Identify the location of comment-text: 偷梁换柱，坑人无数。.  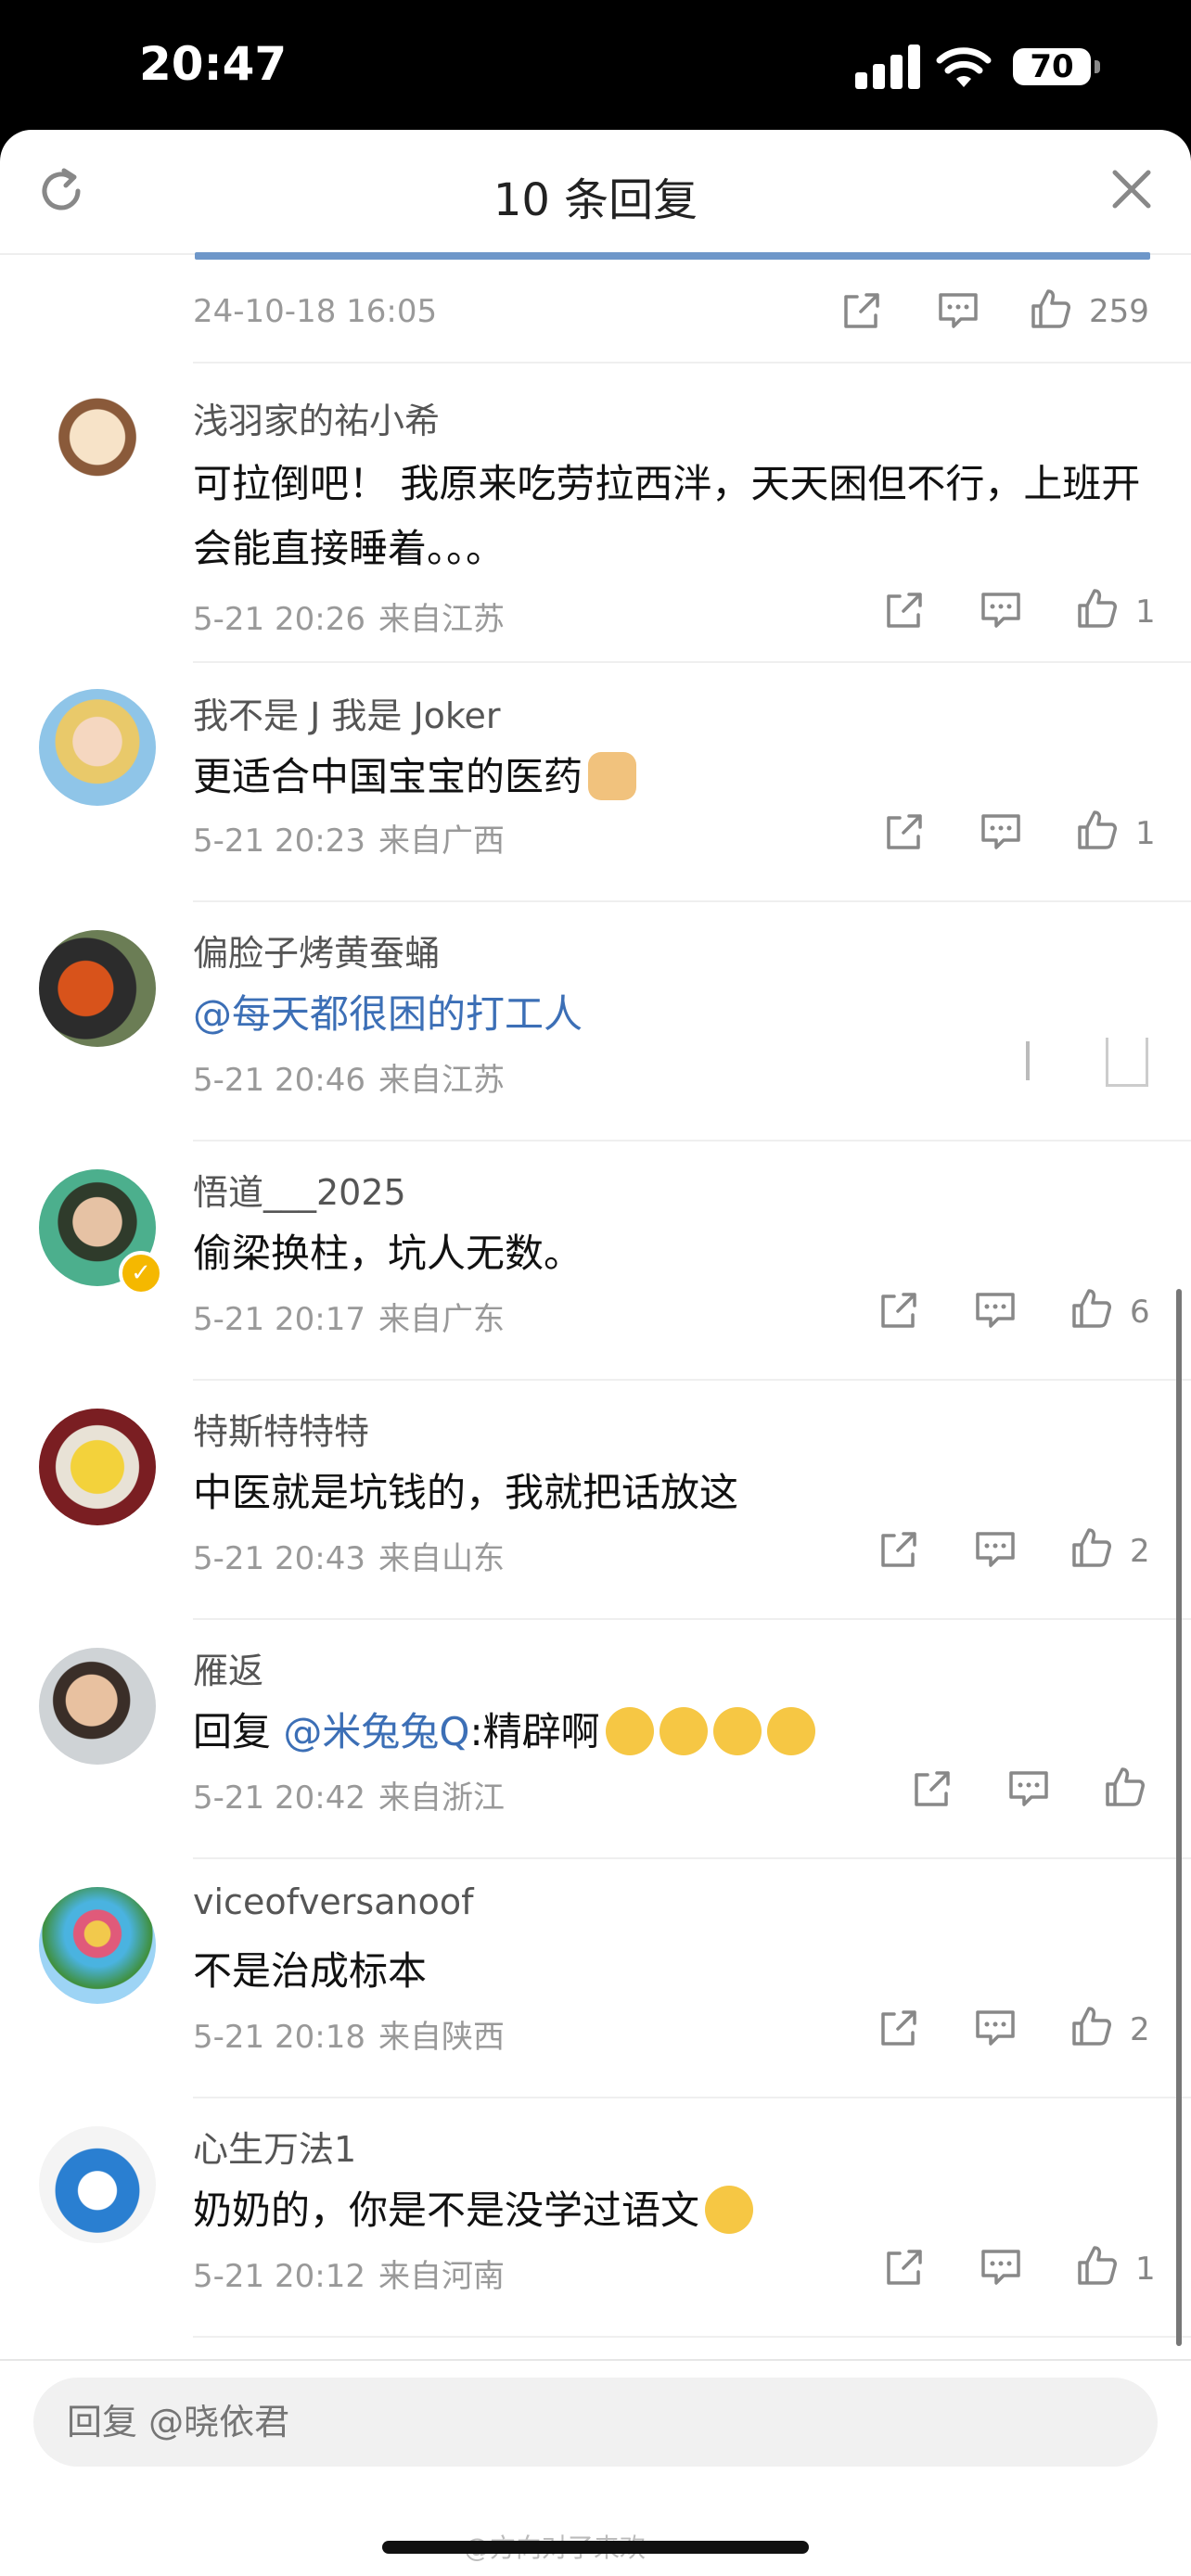
(388, 1253).